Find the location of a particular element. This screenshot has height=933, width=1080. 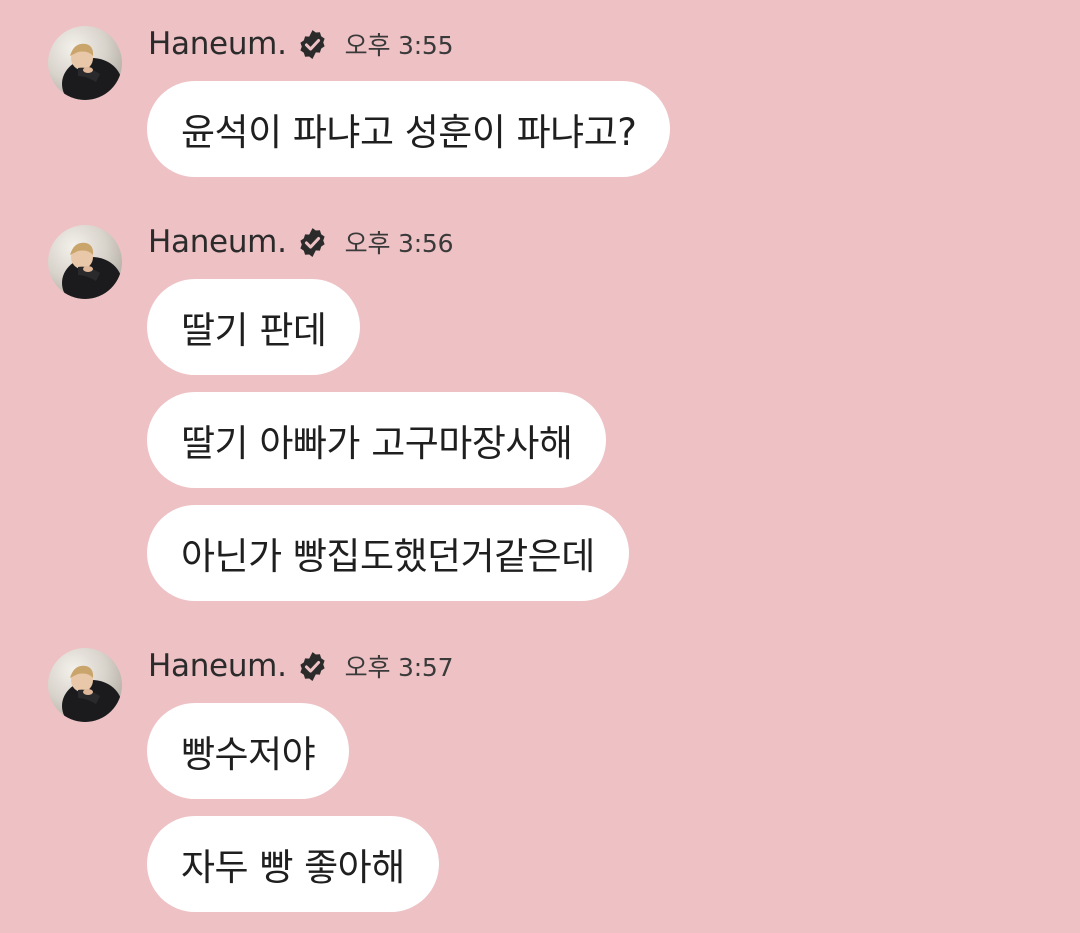

message-text: 딸기 판데 is located at coordinates (254, 330).